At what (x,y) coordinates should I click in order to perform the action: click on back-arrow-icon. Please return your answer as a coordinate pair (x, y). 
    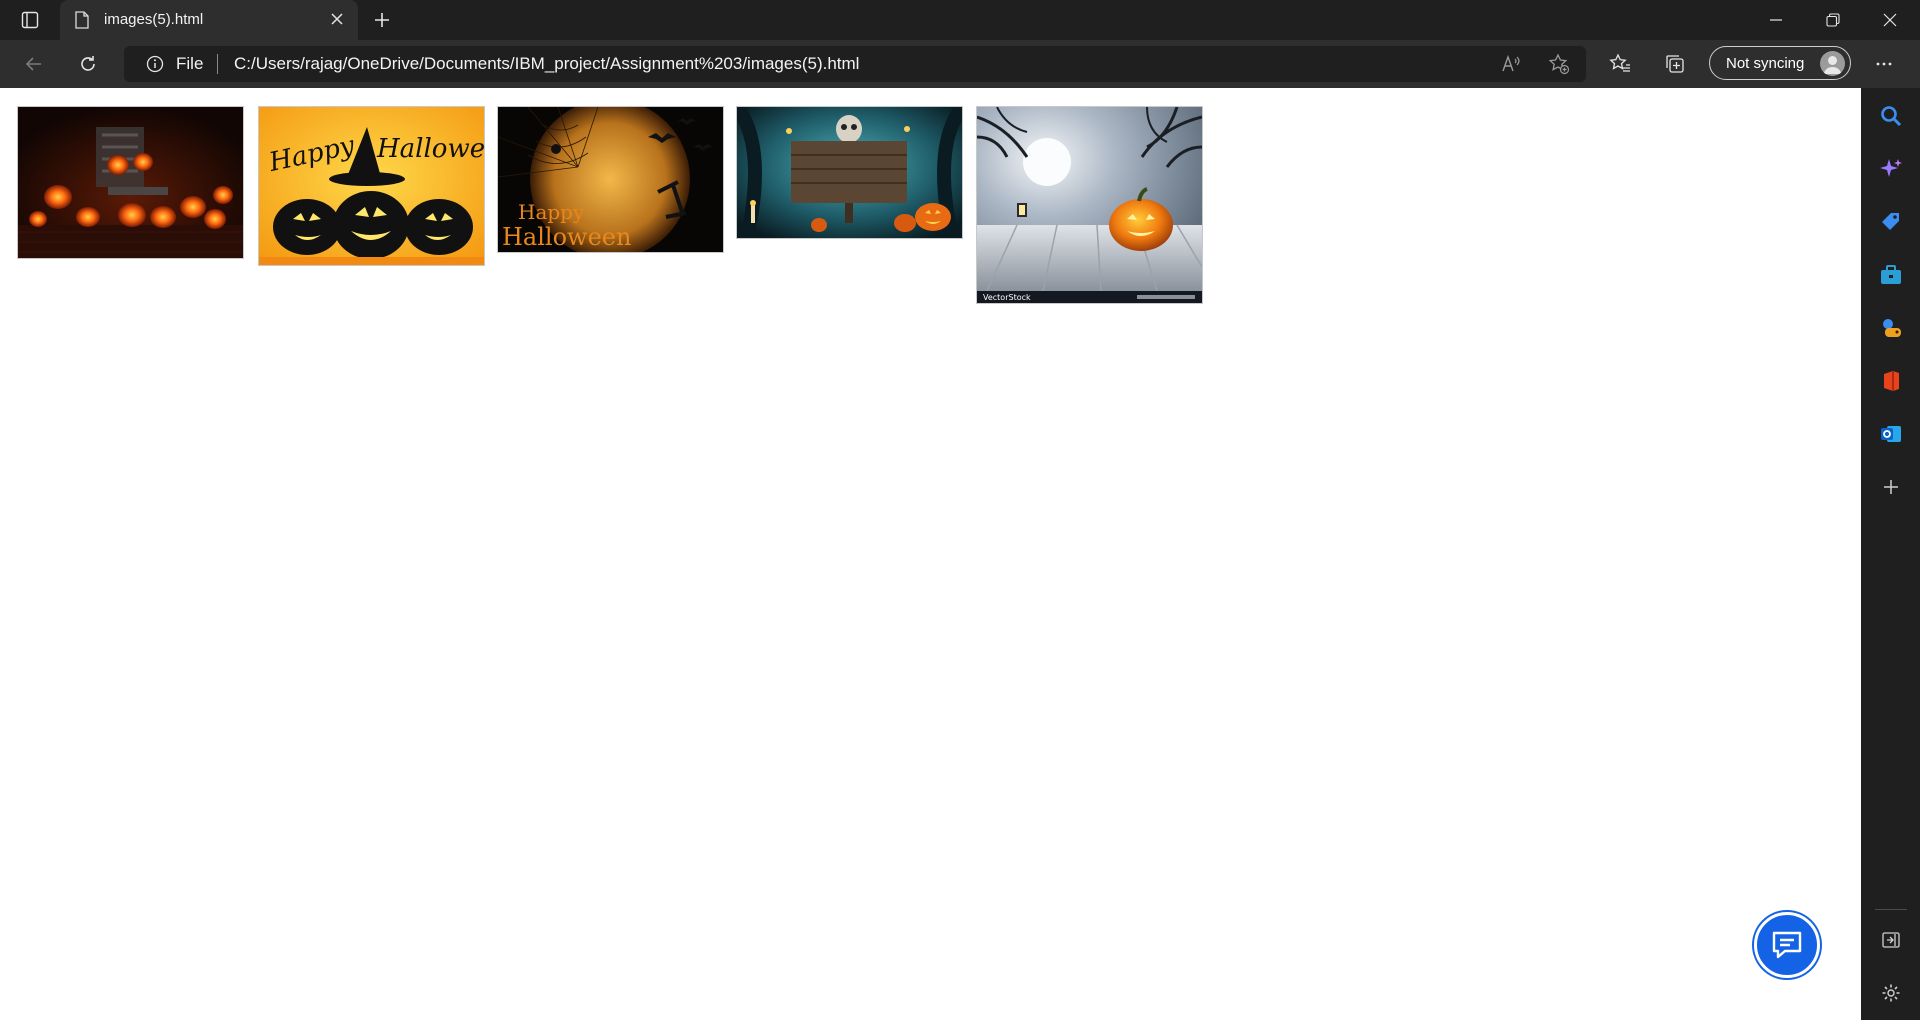
    Looking at the image, I should click on (33, 64).